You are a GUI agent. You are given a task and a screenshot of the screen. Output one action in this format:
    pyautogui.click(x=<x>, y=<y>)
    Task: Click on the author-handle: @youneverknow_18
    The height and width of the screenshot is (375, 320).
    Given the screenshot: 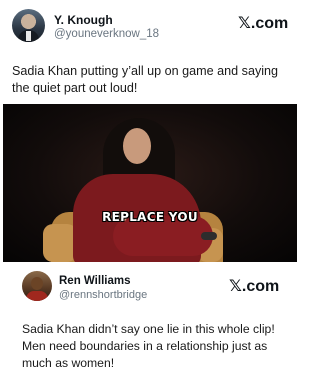 What is the action you would take?
    pyautogui.click(x=106, y=34)
    